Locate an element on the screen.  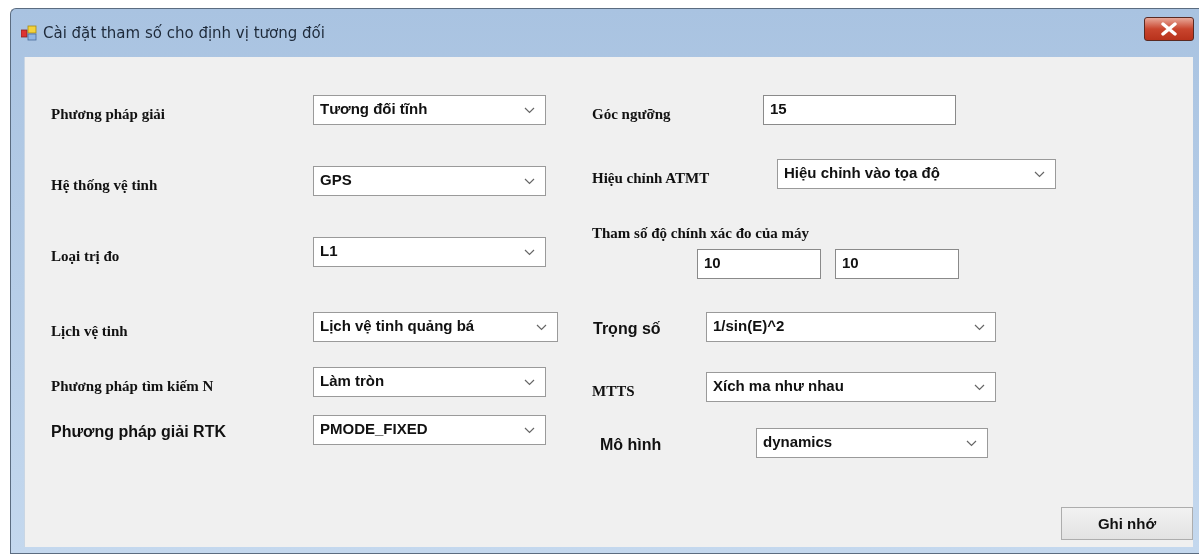
dropdown: Làm tròn is located at coordinates (429, 382).